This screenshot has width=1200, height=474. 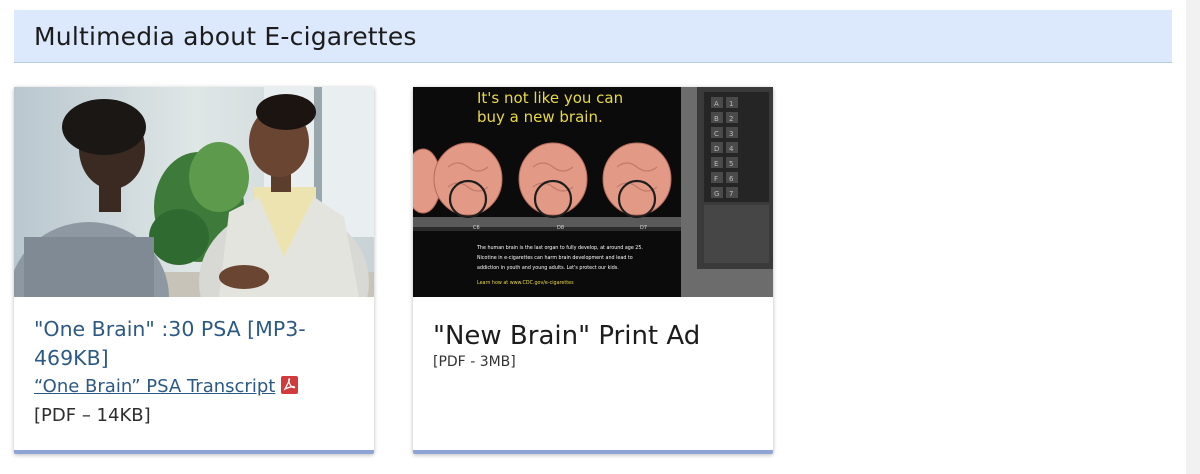 I want to click on ad-cta: Learn how at www.CDC.gov/e-cigarettes, so click(x=525, y=283).